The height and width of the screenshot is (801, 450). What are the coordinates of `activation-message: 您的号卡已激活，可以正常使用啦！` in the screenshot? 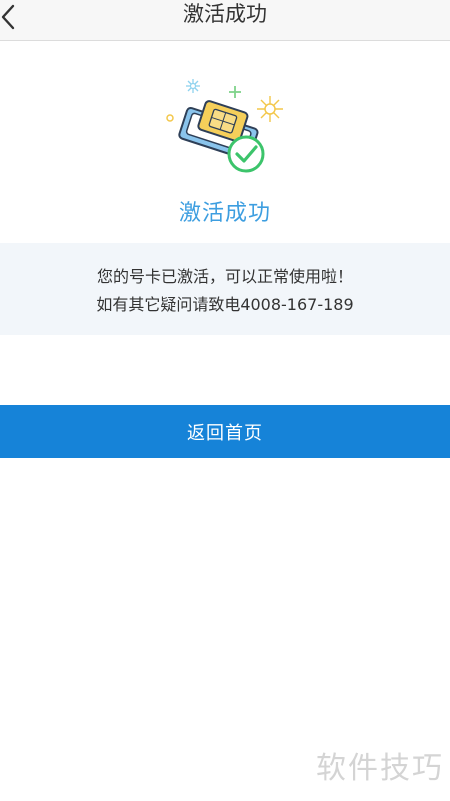 It's located at (224, 276).